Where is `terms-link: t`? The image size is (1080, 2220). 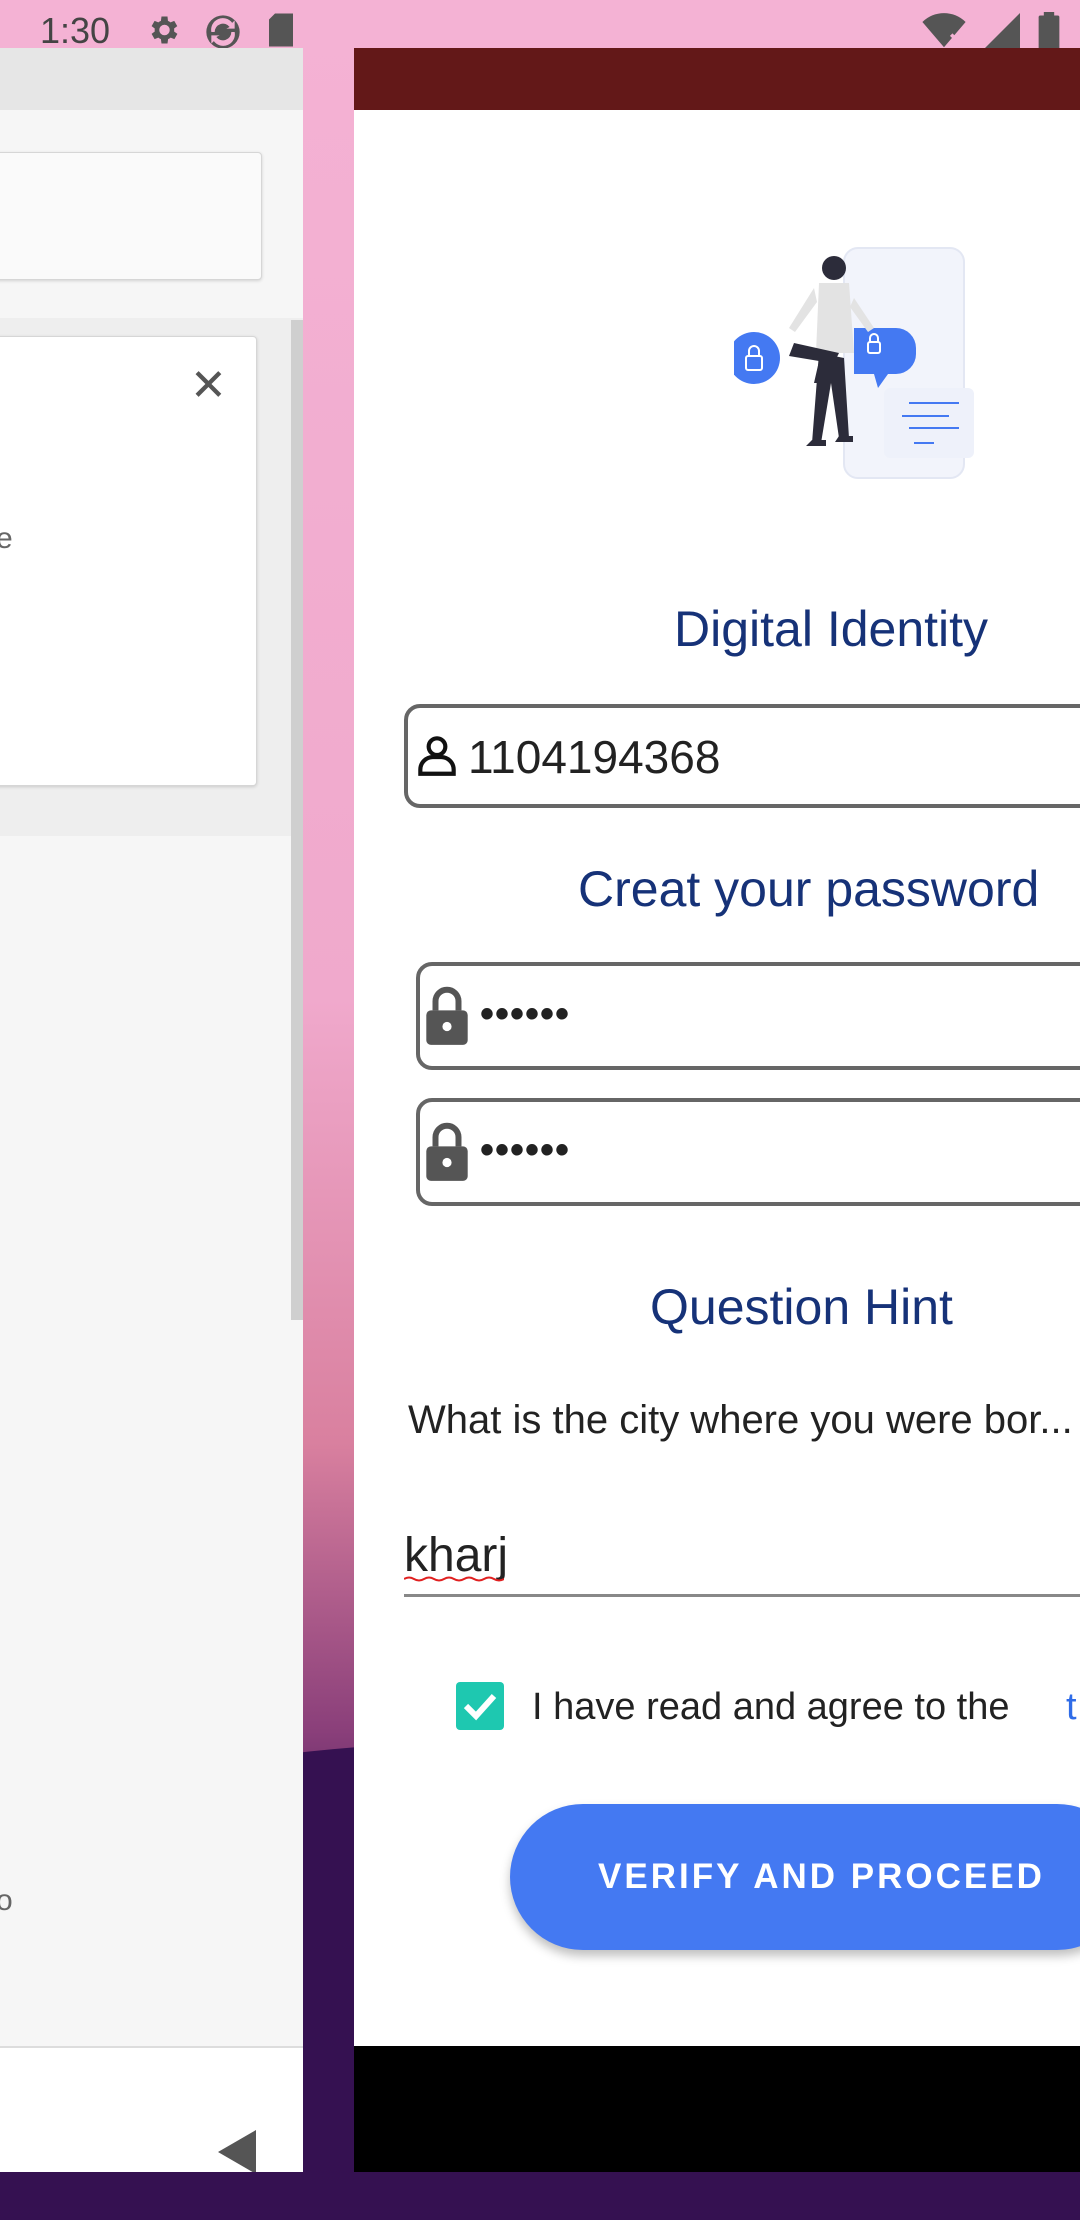
terms-link: t is located at coordinates (1071, 1707).